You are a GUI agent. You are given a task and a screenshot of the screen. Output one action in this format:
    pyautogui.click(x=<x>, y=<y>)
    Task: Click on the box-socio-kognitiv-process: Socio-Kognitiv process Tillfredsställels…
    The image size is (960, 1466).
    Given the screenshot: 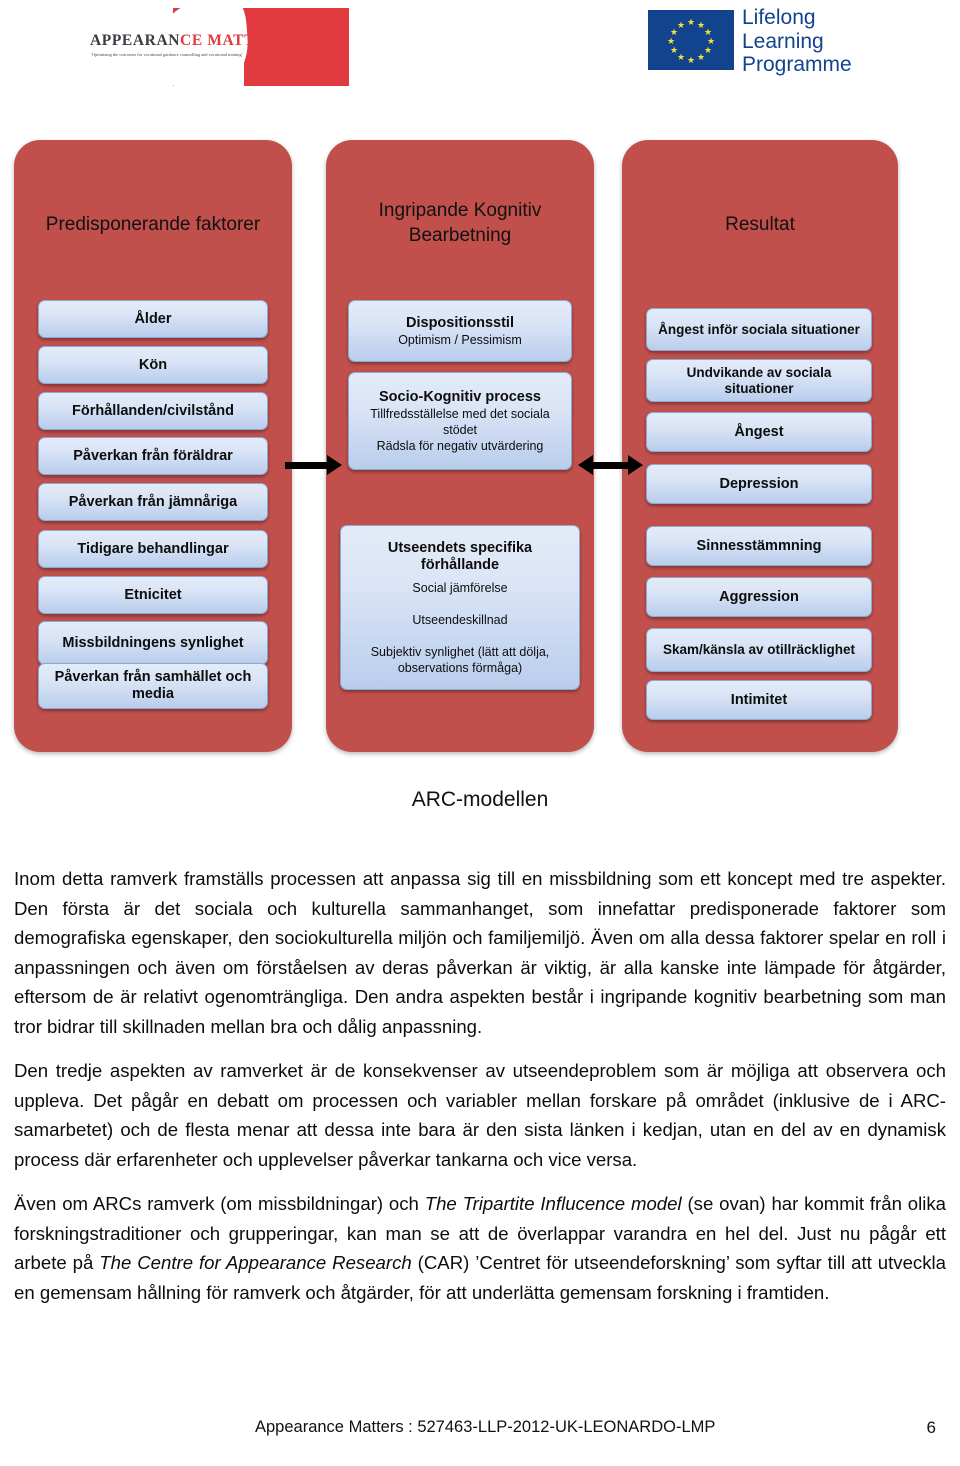 What is the action you would take?
    pyautogui.click(x=460, y=421)
    